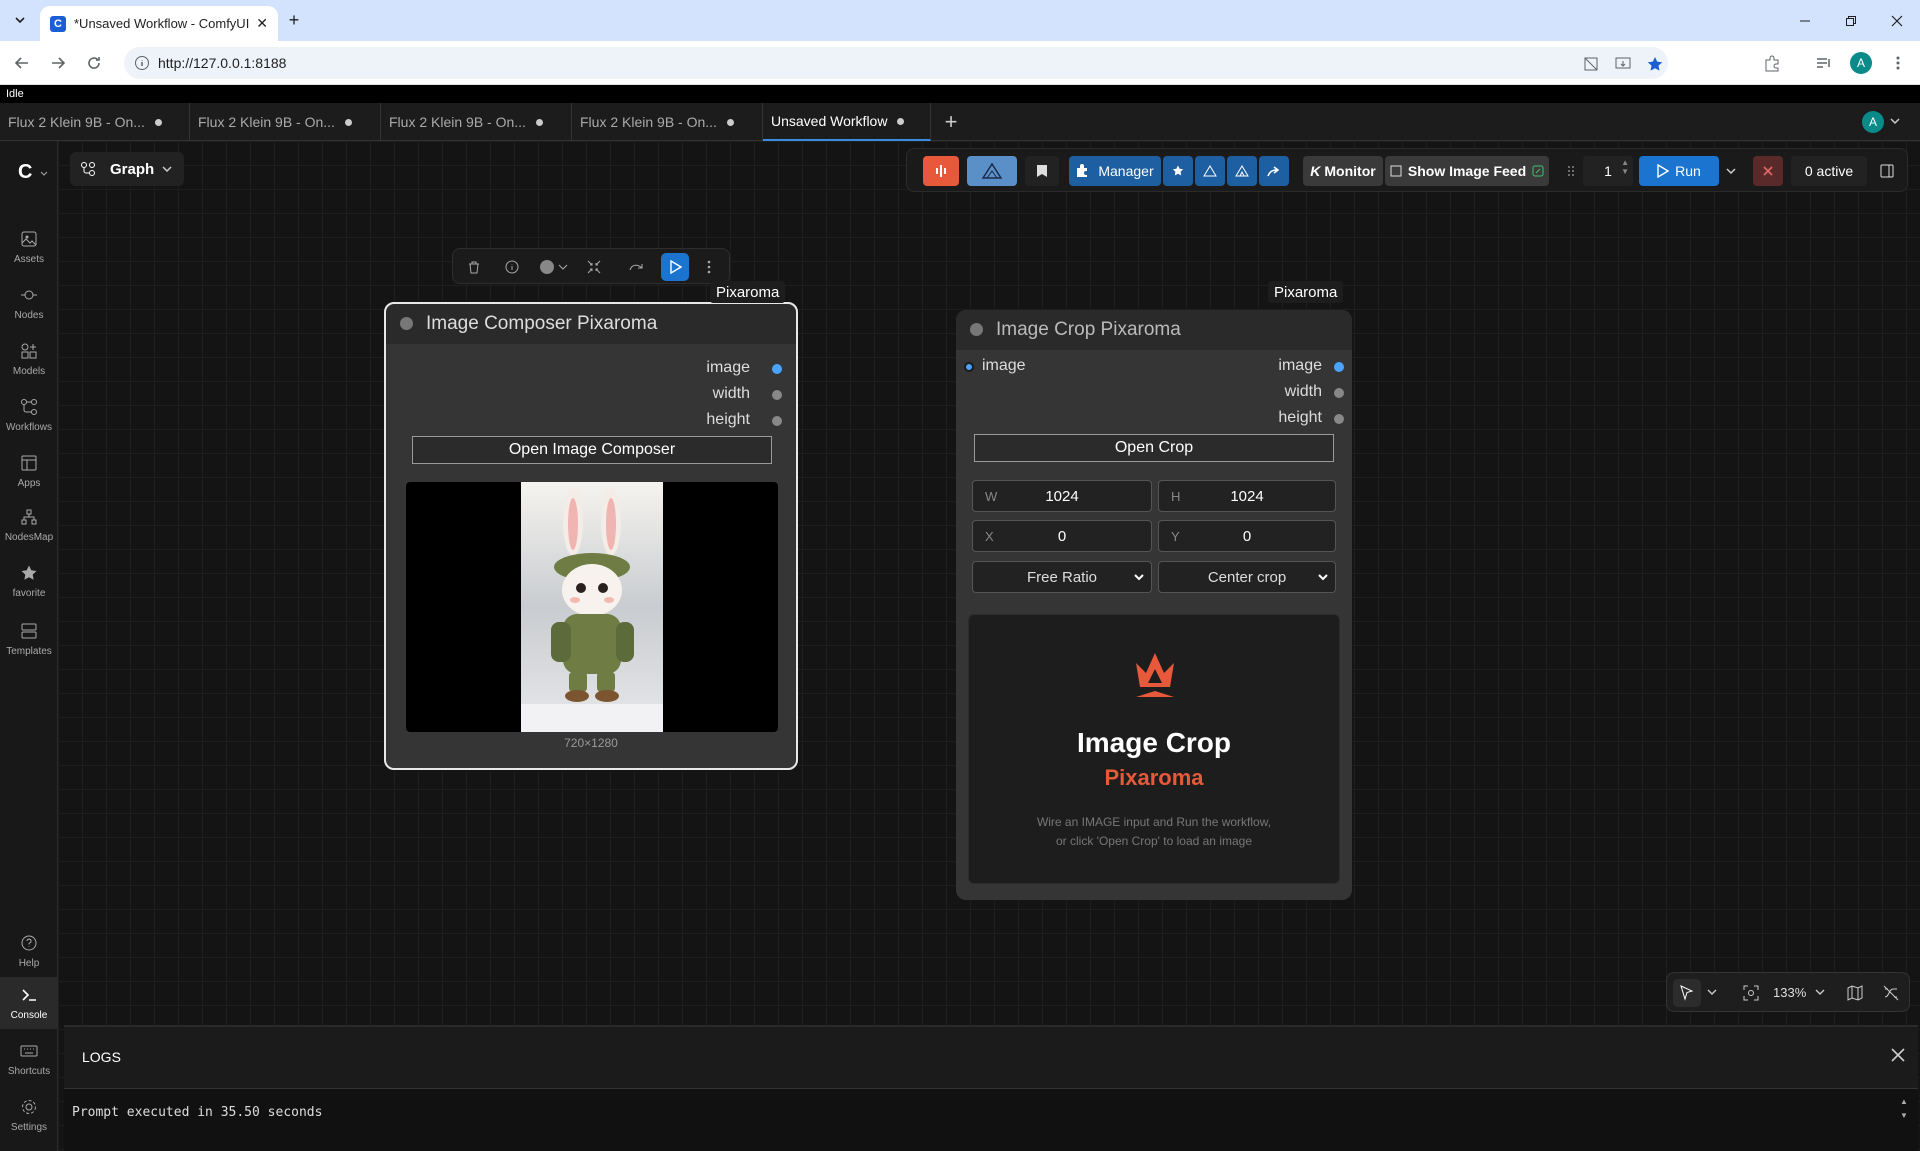  What do you see at coordinates (20, 20) in the screenshot?
I see `tab-list-button` at bounding box center [20, 20].